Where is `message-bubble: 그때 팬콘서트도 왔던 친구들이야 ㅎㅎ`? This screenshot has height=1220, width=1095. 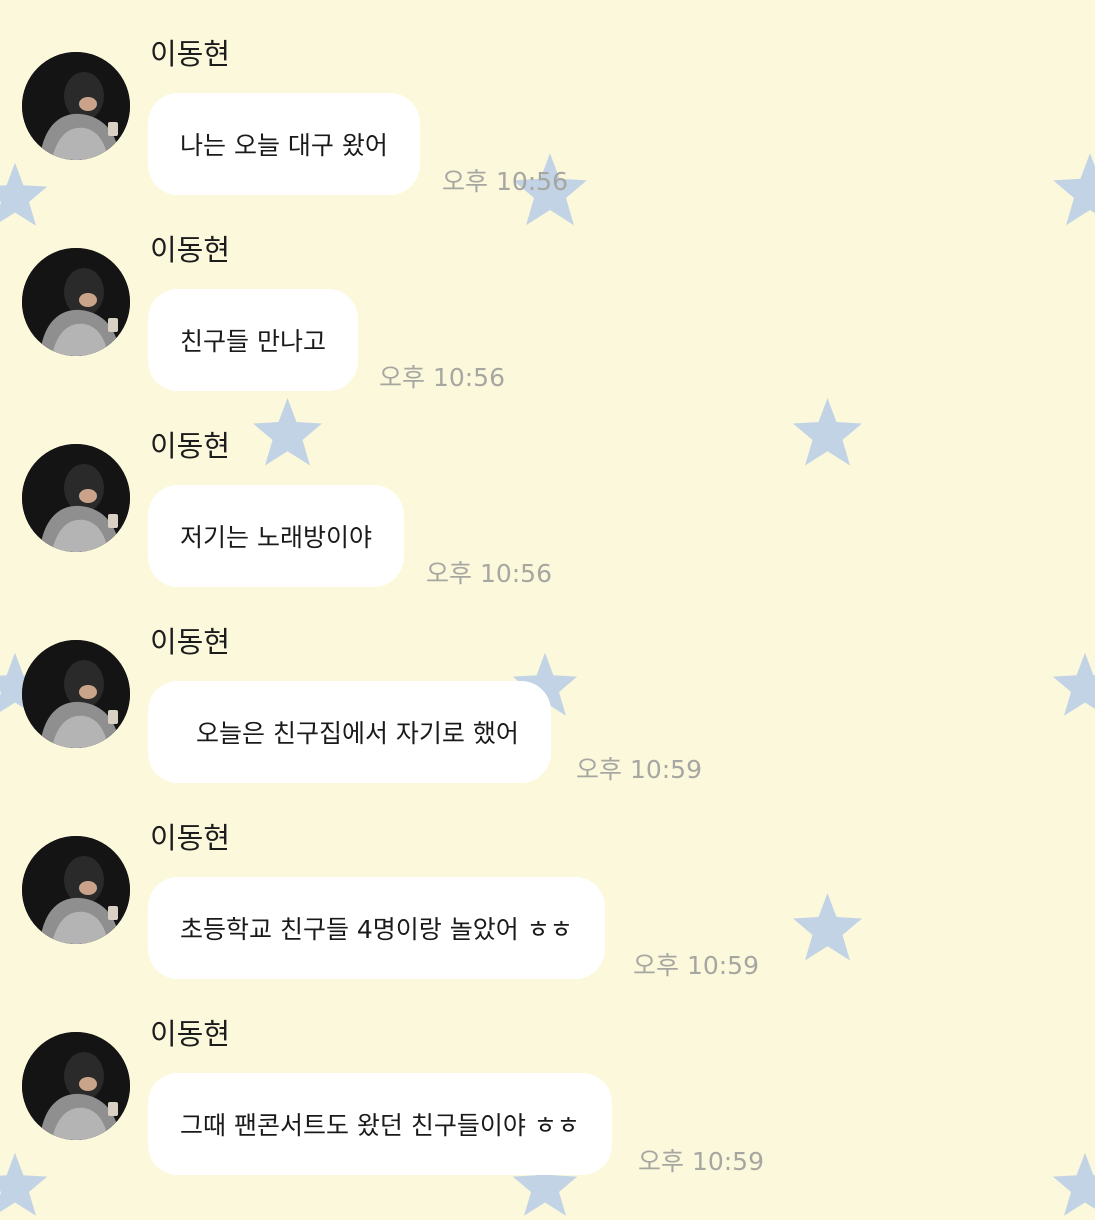 message-bubble: 그때 팬콘서트도 왔던 친구들이야 ㅎㅎ is located at coordinates (380, 1124).